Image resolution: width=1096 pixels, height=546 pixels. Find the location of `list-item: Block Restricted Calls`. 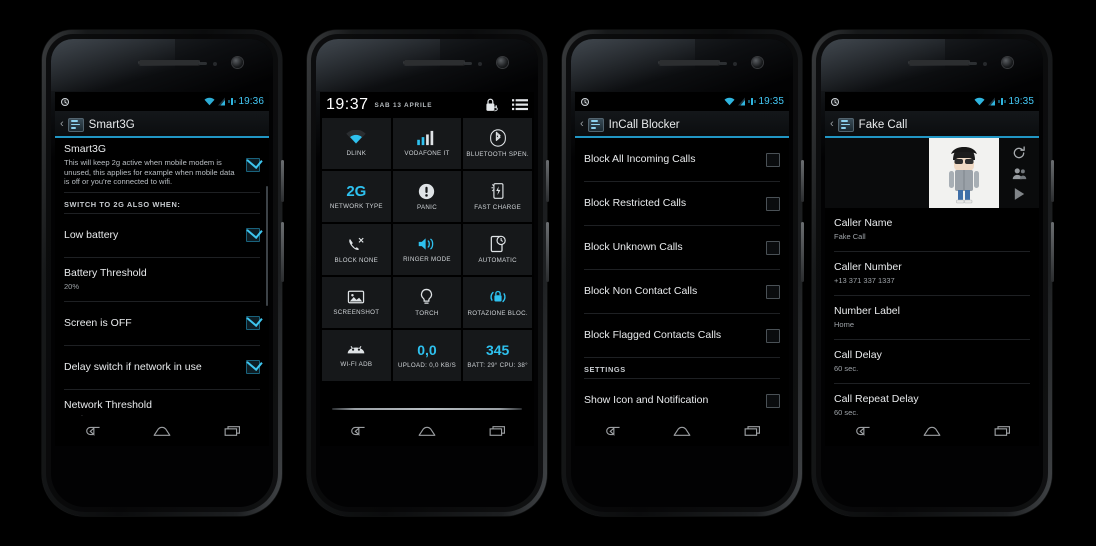

list-item: Block Restricted Calls is located at coordinates (682, 204).